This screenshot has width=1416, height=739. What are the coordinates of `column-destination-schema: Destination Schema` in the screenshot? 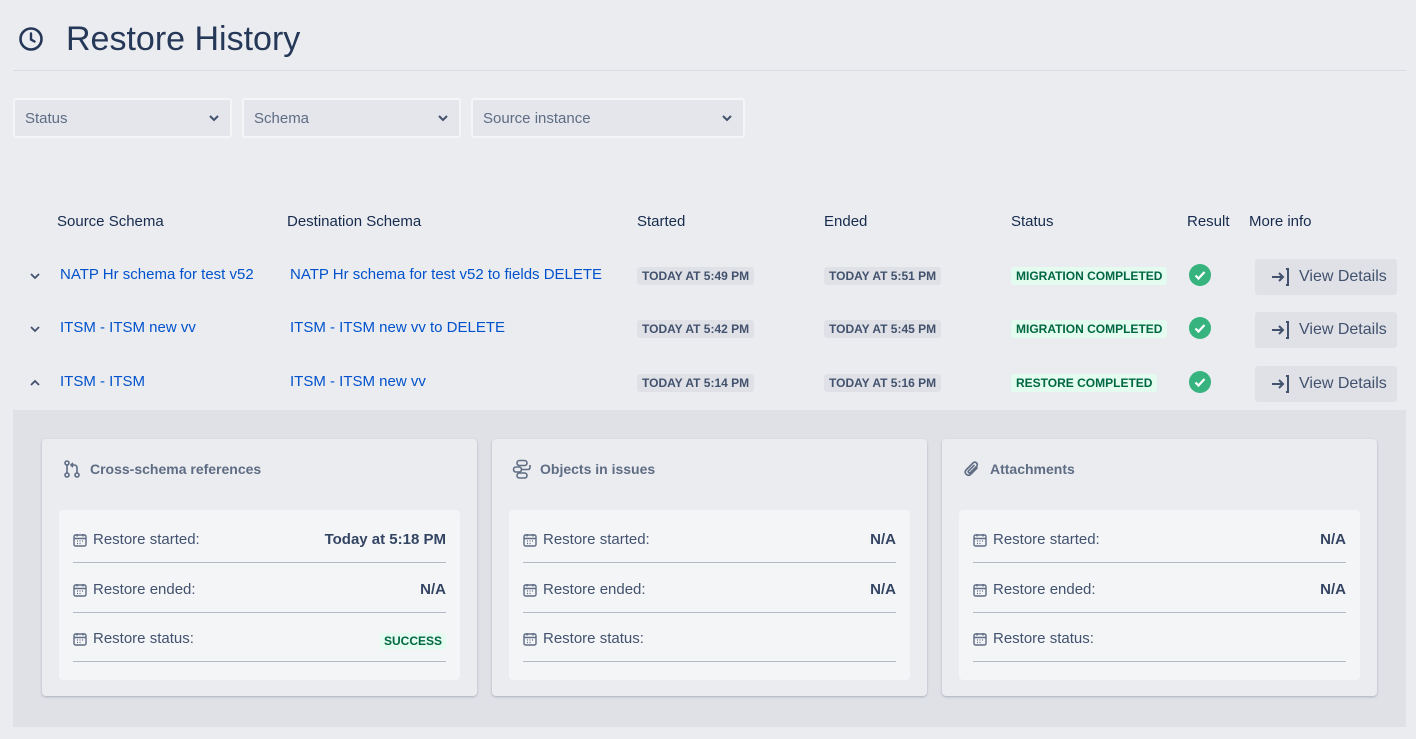 It's located at (354, 221).